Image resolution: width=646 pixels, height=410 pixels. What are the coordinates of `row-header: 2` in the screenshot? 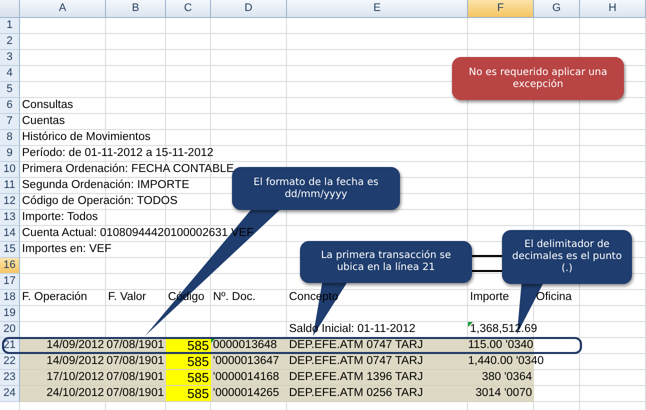 It's located at (10, 42).